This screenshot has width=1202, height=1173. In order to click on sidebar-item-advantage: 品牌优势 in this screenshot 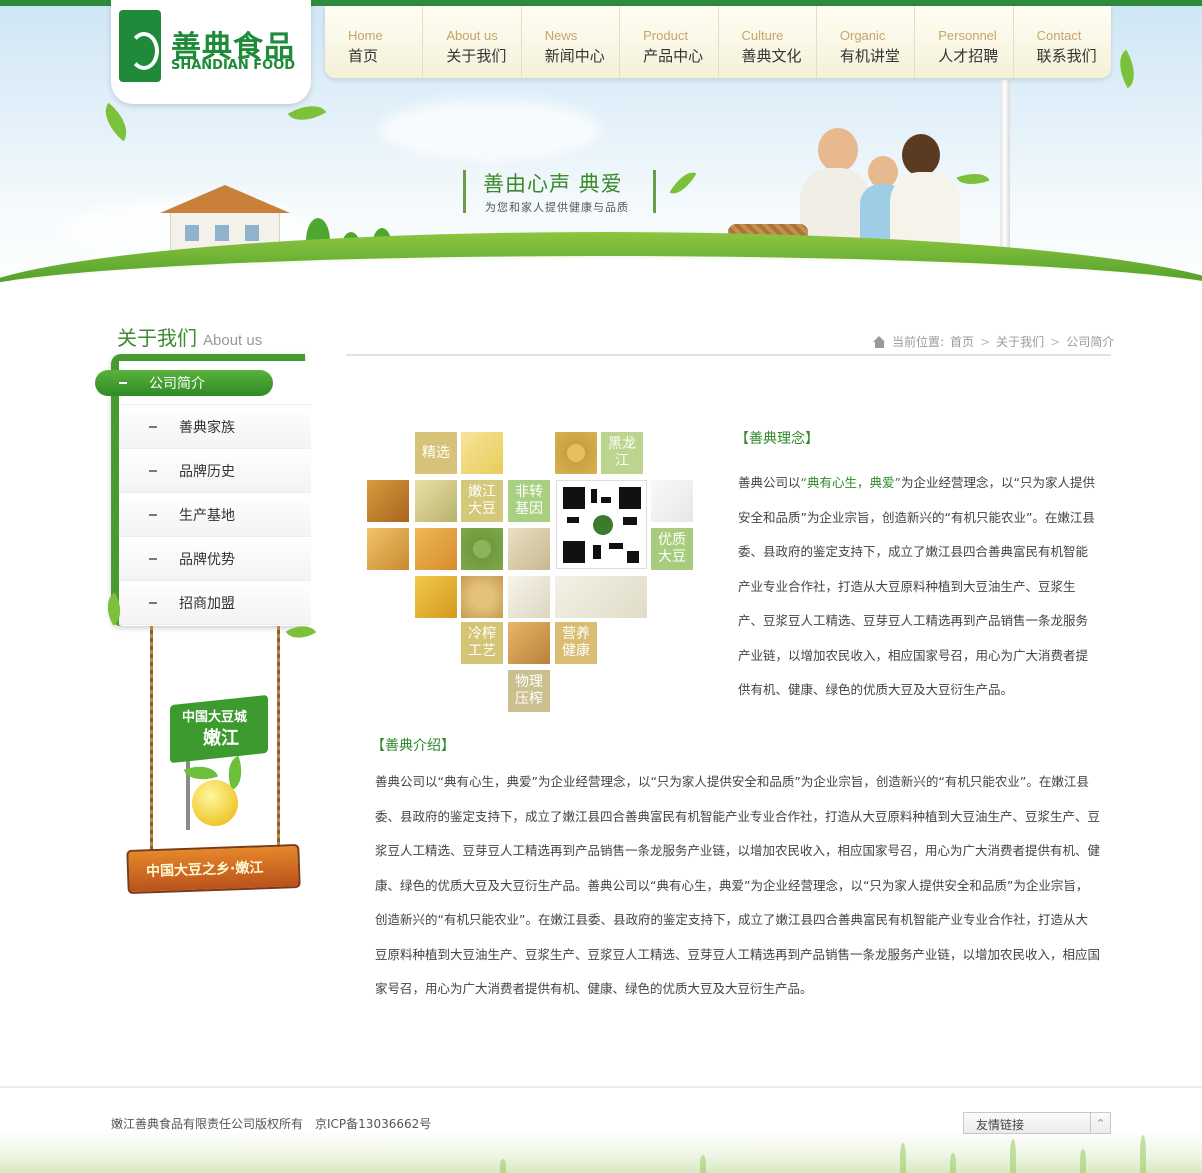, I will do `click(215, 559)`.